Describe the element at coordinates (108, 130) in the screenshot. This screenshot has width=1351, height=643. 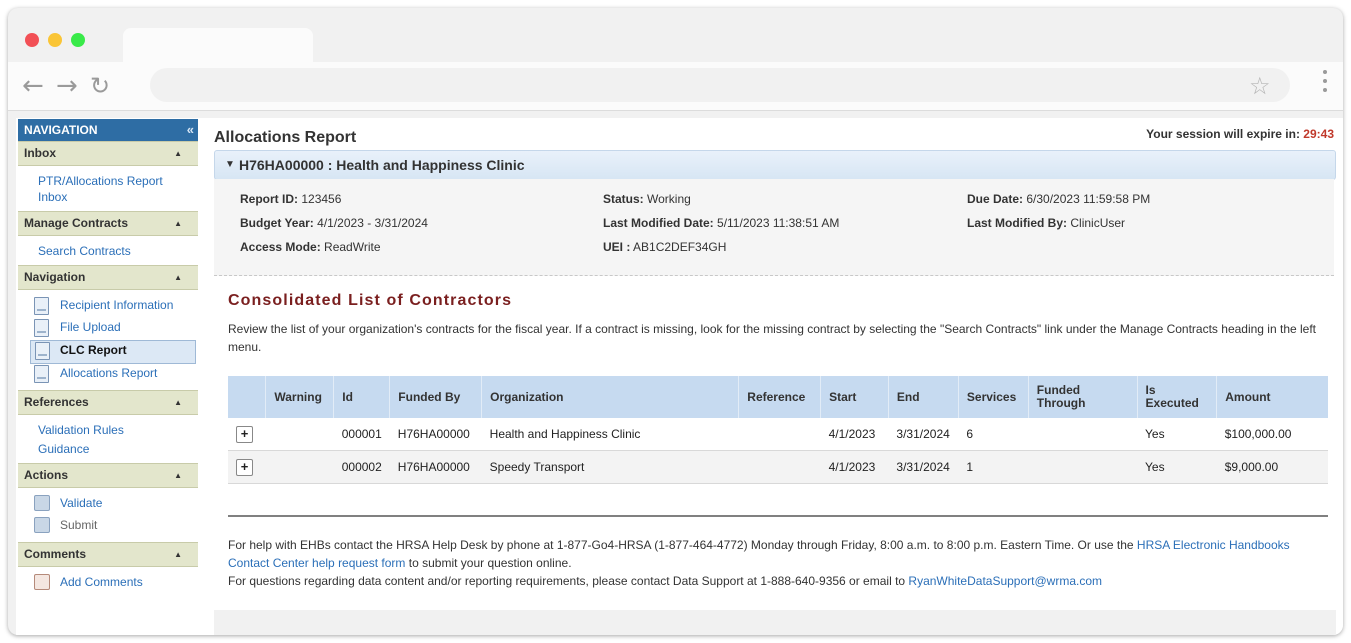
I see `sidebar-title: NAVIGATION «` at that location.